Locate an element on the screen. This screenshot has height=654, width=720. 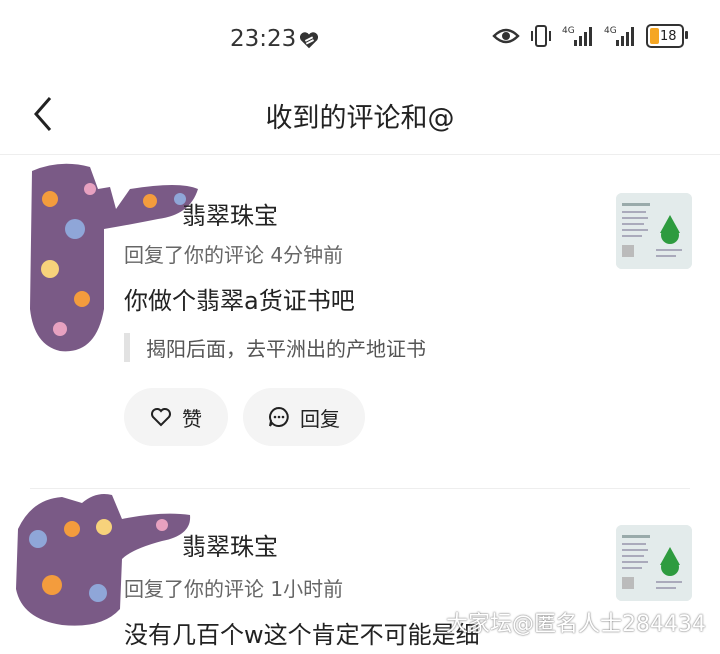
signal-4g-icon-1: 4G is located at coordinates (577, 36).